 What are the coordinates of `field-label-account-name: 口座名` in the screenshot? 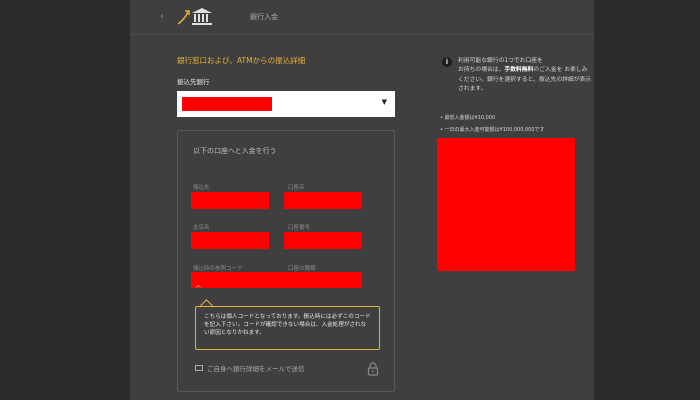 It's located at (296, 188).